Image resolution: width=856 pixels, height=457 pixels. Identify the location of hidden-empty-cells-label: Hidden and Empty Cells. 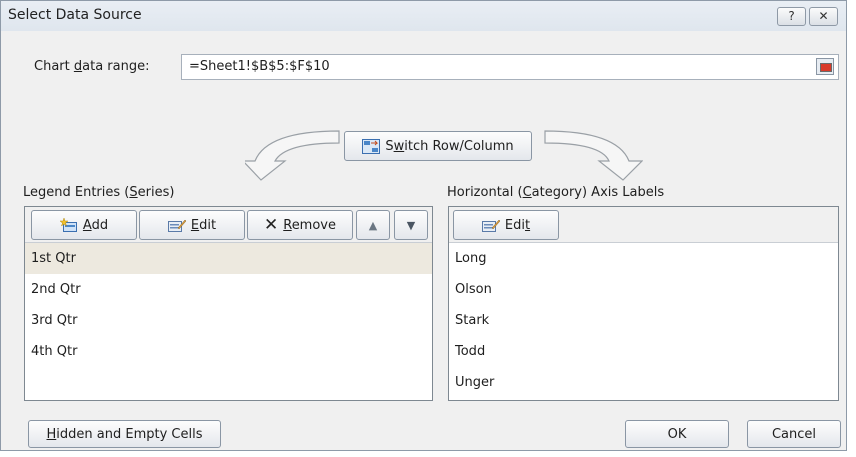
(124, 434).